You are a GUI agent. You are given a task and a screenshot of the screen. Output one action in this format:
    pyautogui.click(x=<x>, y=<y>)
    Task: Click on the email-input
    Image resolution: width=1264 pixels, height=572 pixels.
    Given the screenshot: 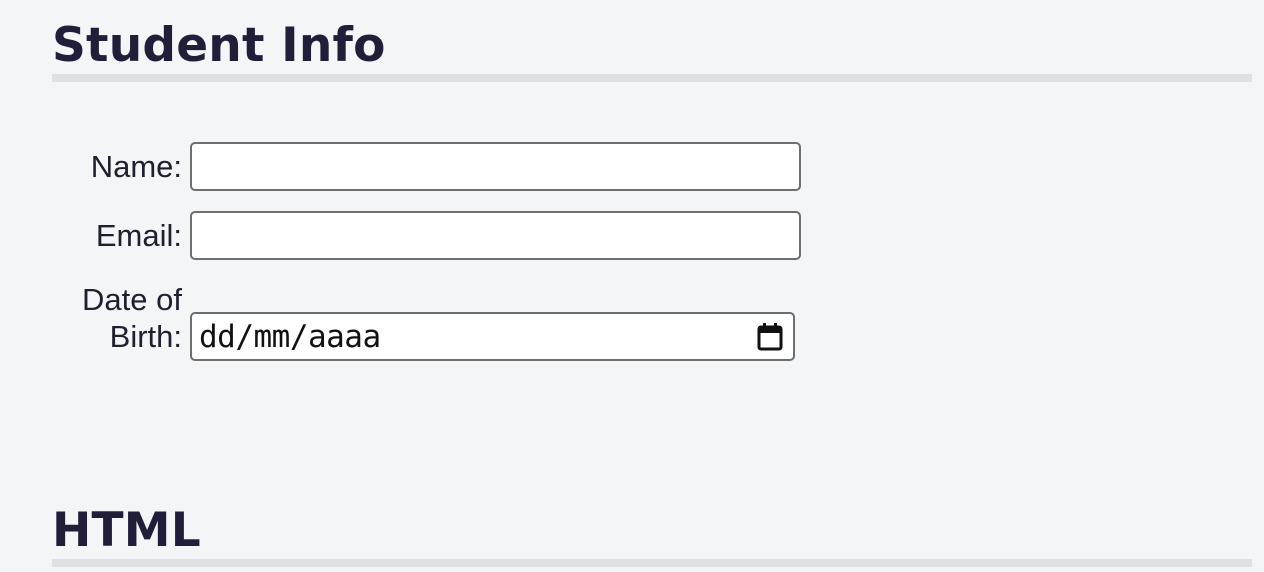 What is the action you would take?
    pyautogui.click(x=495, y=235)
    